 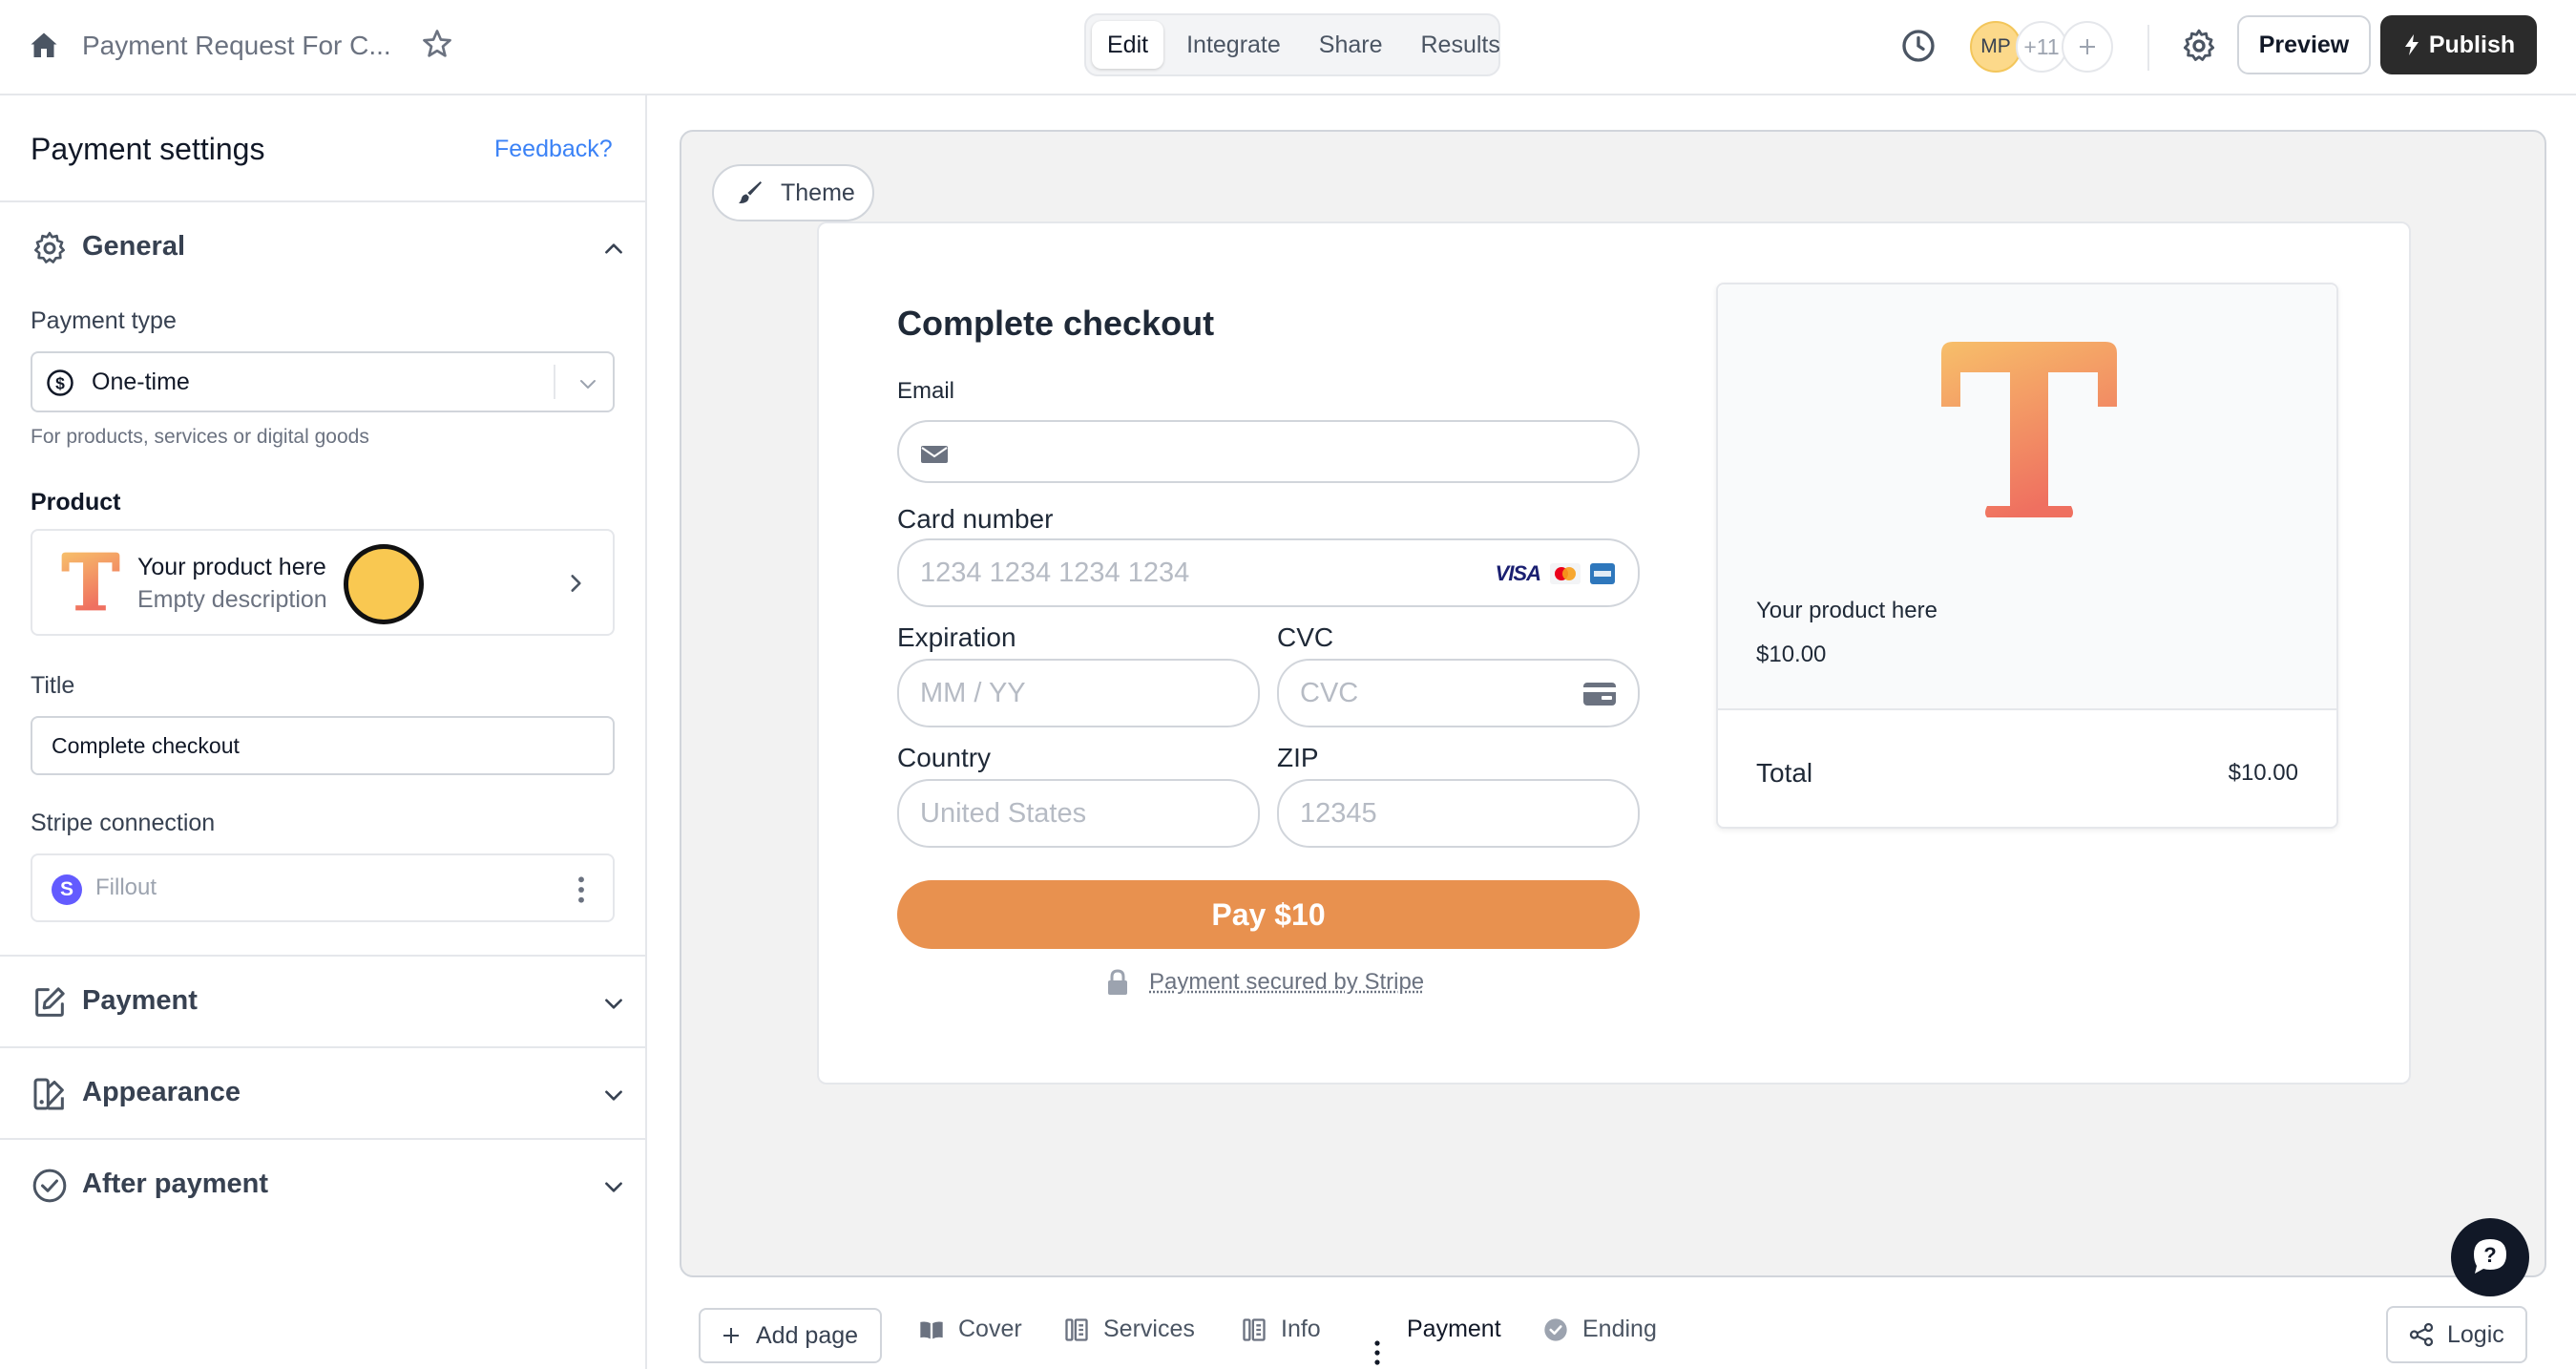 What do you see at coordinates (1233, 45) in the screenshot?
I see `tab-integrate: Integrate` at bounding box center [1233, 45].